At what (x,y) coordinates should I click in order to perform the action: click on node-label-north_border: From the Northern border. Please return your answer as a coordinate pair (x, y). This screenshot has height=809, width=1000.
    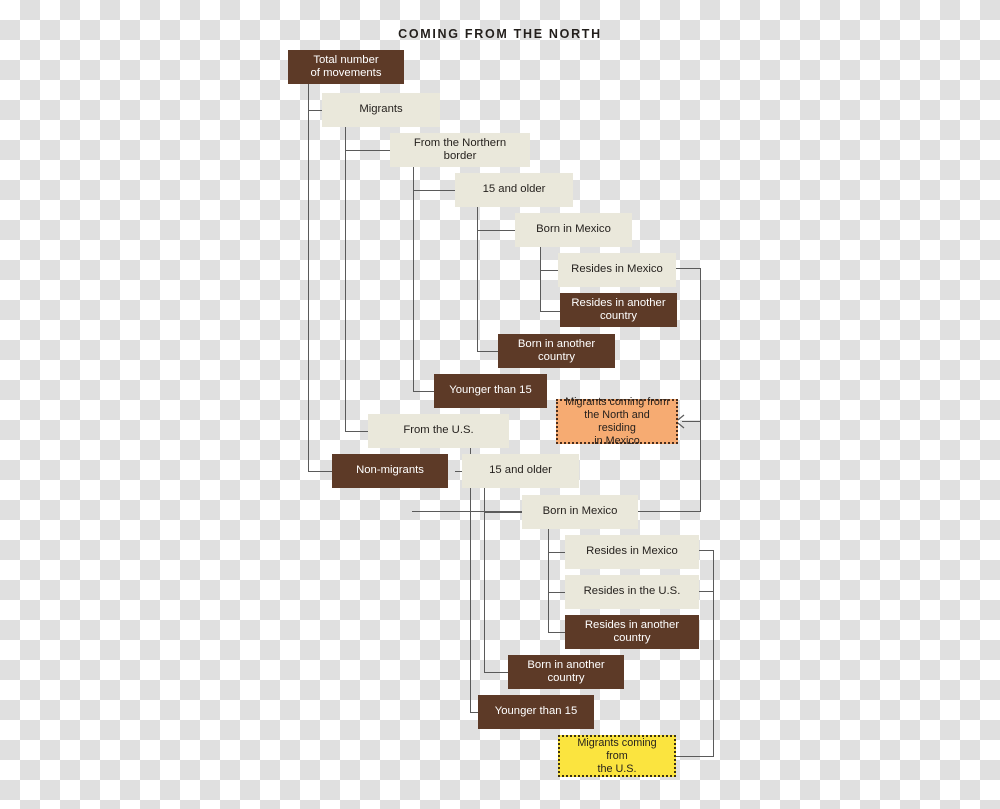
    Looking at the image, I should click on (460, 149).